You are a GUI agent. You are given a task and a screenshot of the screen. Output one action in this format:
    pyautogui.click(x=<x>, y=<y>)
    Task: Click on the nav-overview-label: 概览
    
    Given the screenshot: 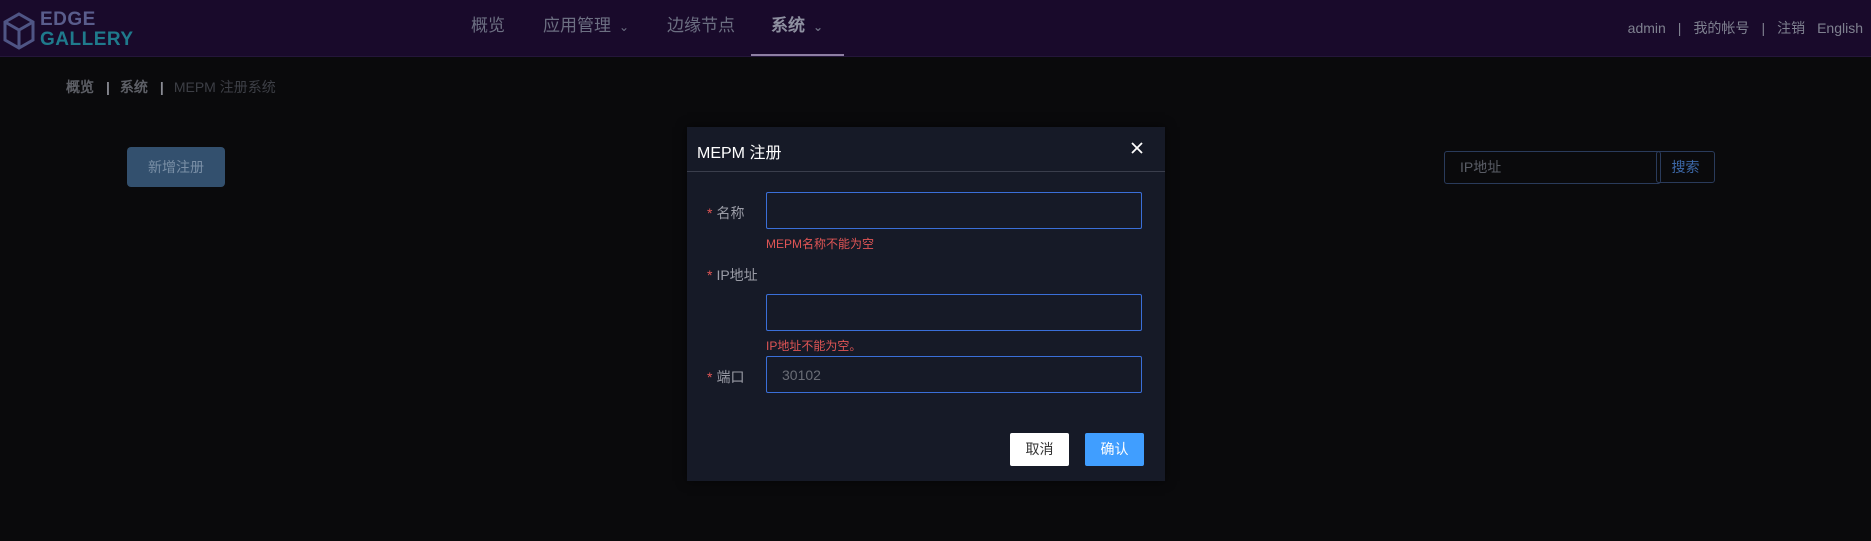 What is the action you would take?
    pyautogui.click(x=488, y=25)
    